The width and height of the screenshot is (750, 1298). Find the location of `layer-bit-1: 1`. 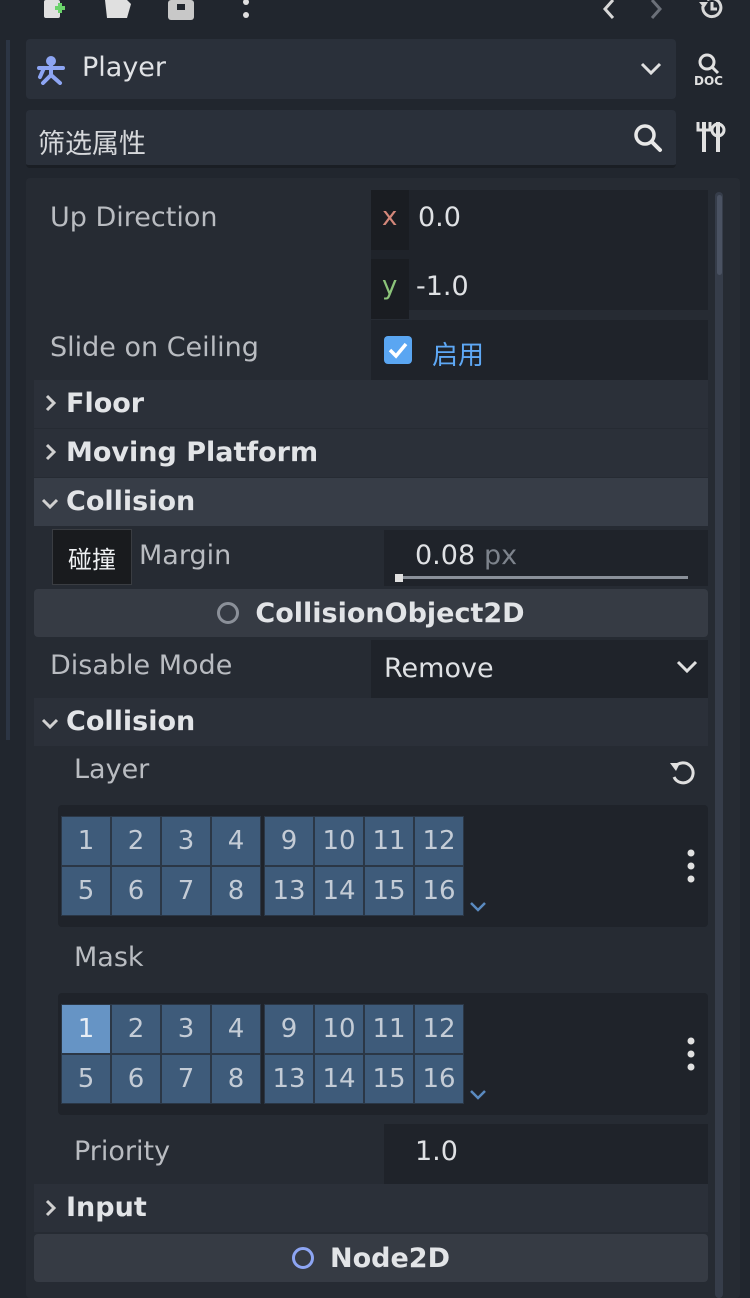

layer-bit-1: 1 is located at coordinates (86, 841).